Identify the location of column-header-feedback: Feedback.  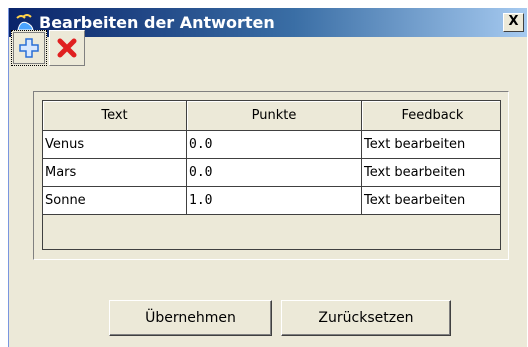
(430, 116).